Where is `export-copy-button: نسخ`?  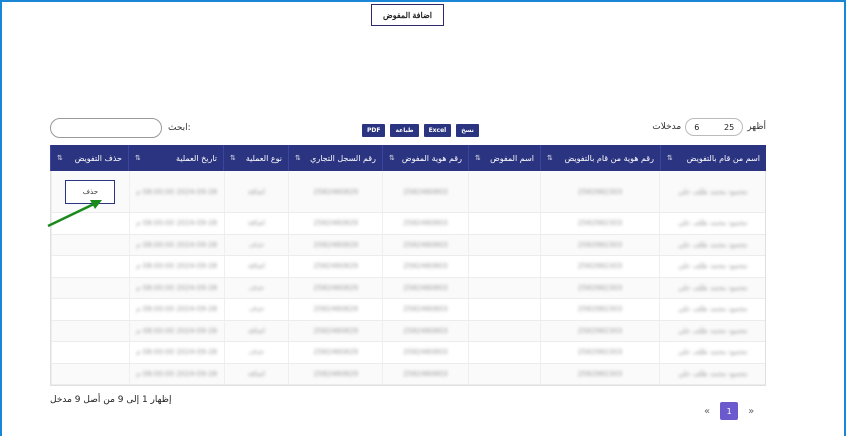 export-copy-button: نسخ is located at coordinates (467, 130).